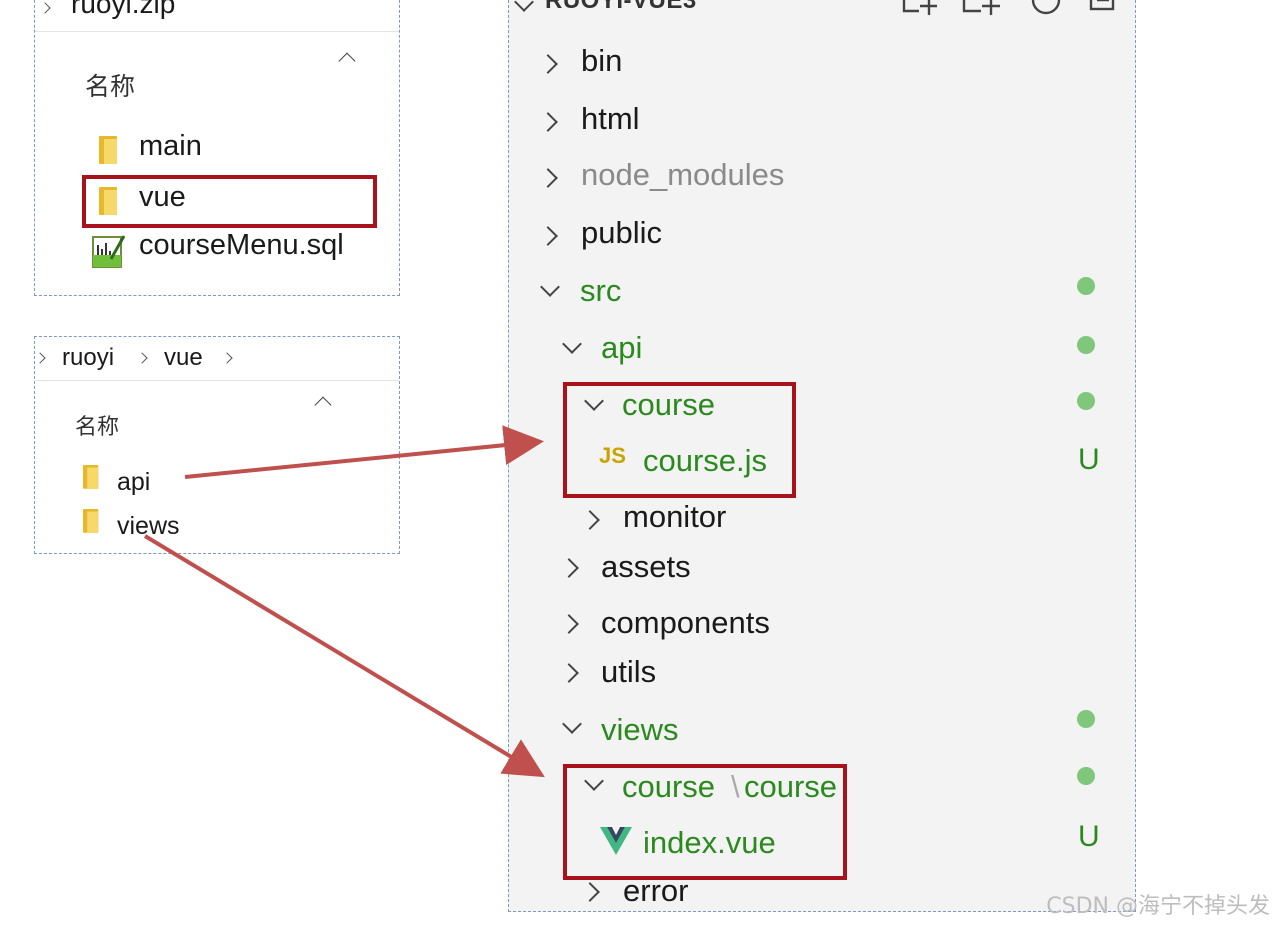 This screenshot has width=1276, height=926. I want to click on arrow-views-to-course, so click(344, 656).